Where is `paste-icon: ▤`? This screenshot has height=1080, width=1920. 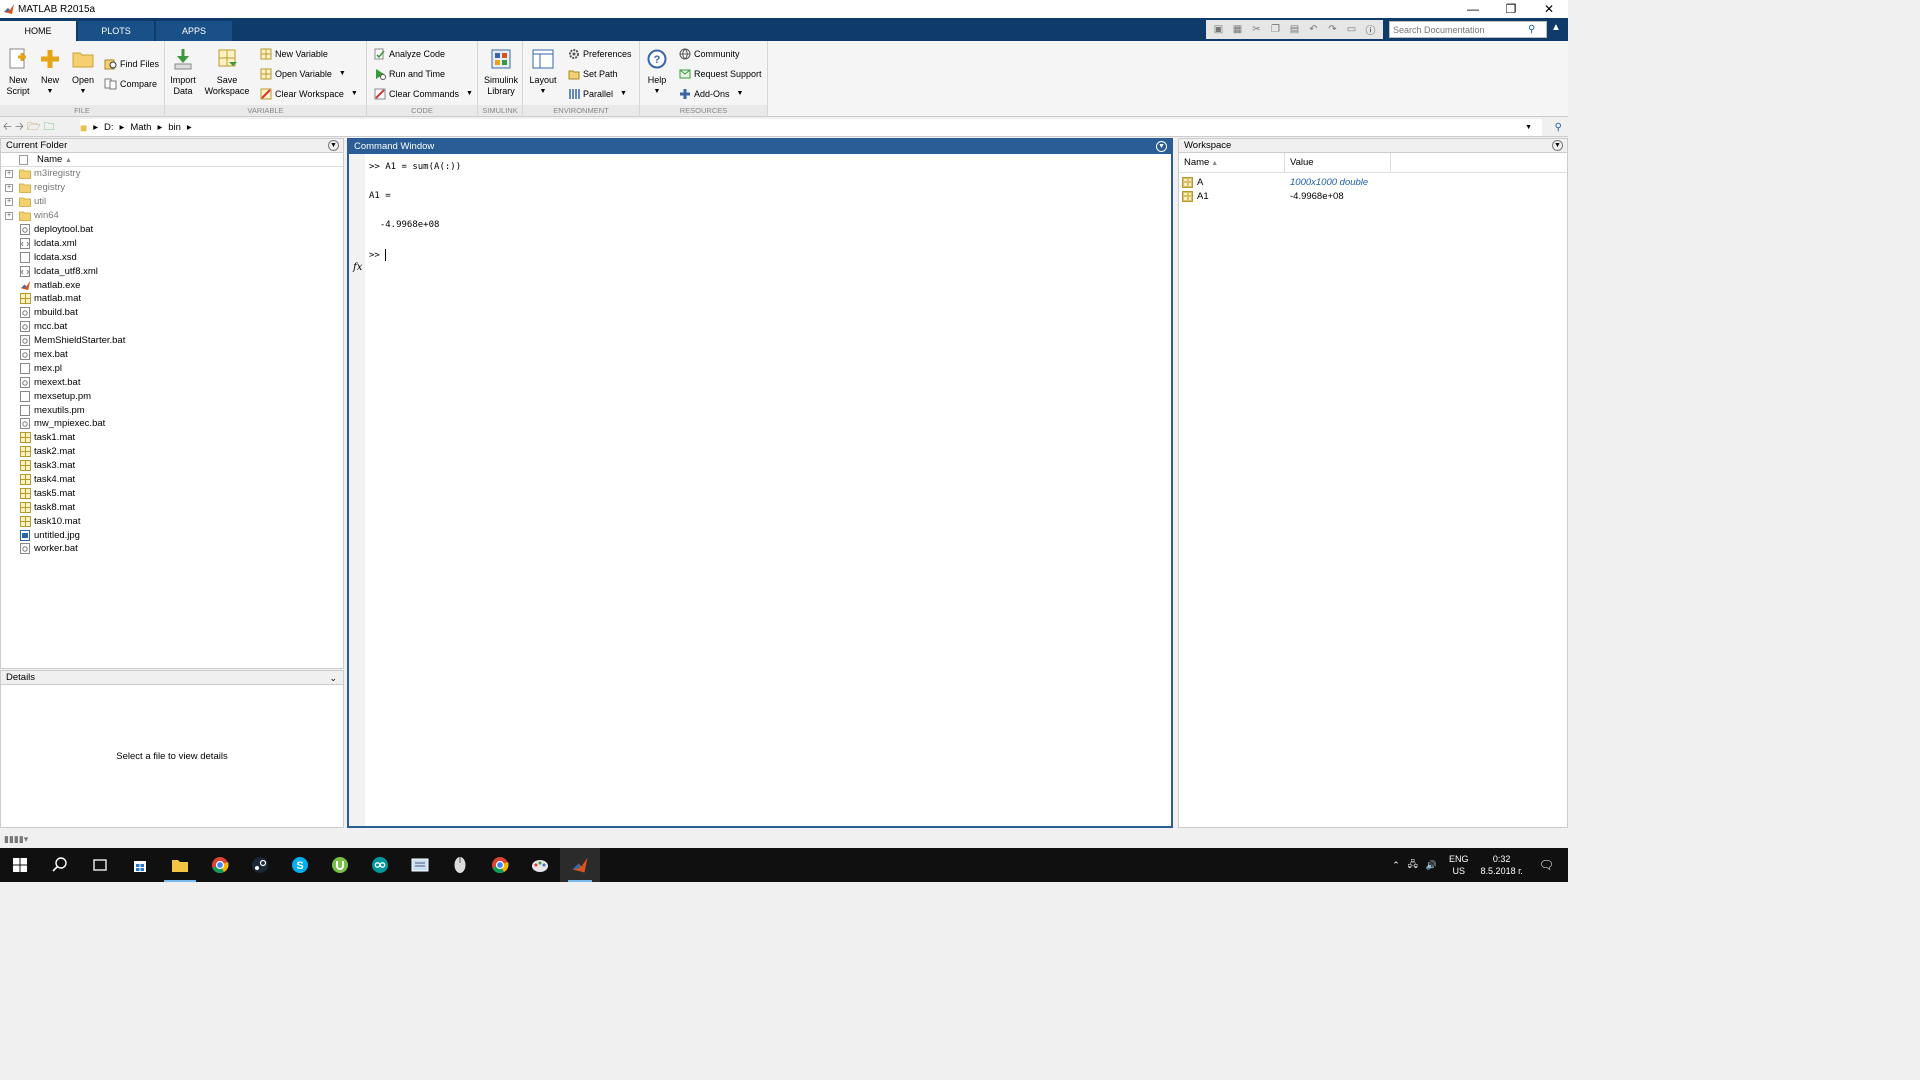 paste-icon: ▤ is located at coordinates (1294, 29).